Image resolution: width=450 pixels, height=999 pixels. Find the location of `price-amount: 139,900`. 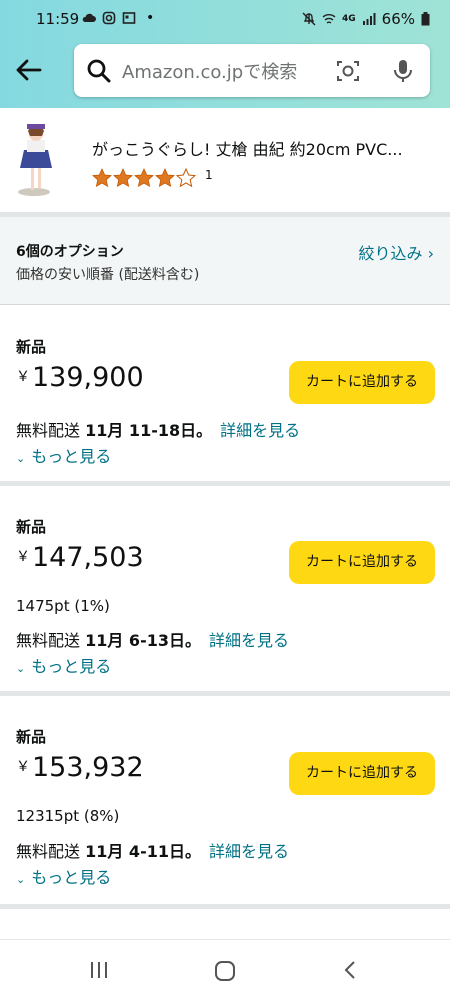

price-amount: 139,900 is located at coordinates (88, 377).